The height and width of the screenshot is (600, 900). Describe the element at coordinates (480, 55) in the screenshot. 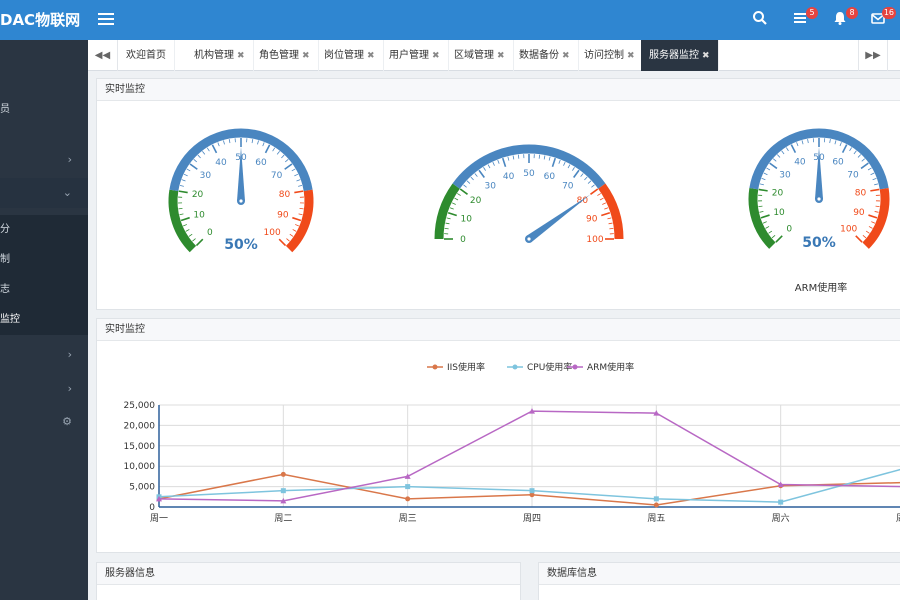

I see `tab-5: 区域管理 ✖` at that location.